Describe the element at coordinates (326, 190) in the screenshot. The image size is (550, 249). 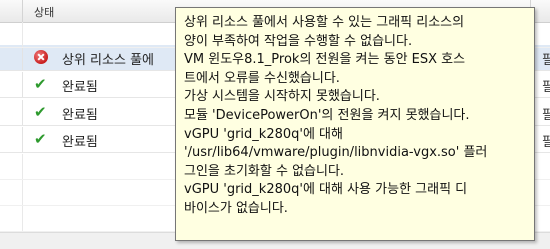
I see `tooltip-line: vGPU 'grid_k280q'에 대해 사용 가능한 그래픽 디` at that location.